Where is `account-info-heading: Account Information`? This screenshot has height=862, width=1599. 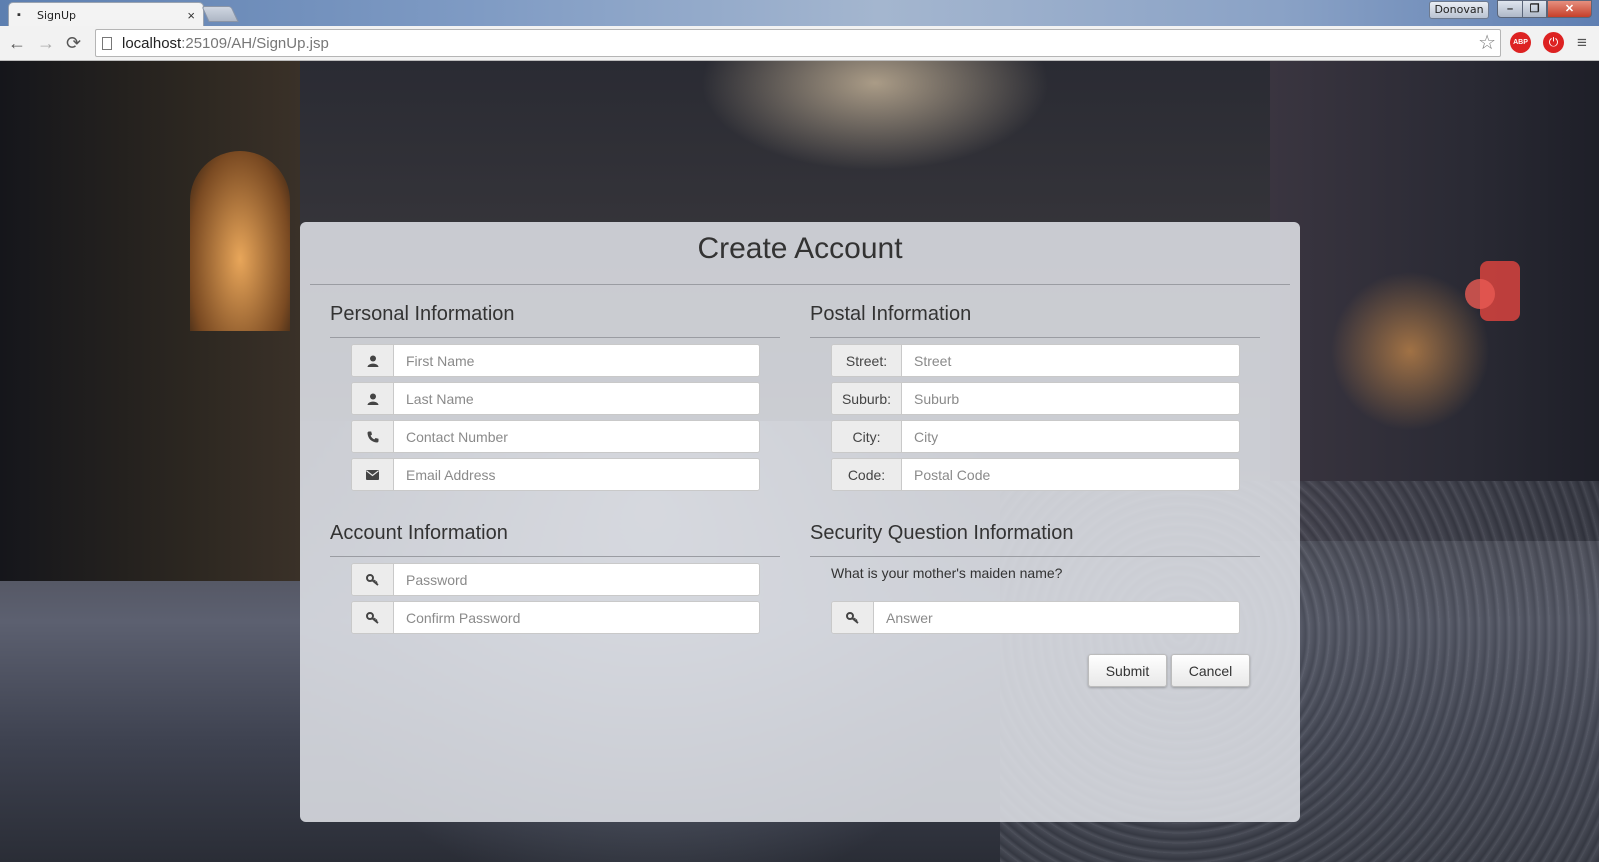 account-info-heading: Account Information is located at coordinates (419, 533).